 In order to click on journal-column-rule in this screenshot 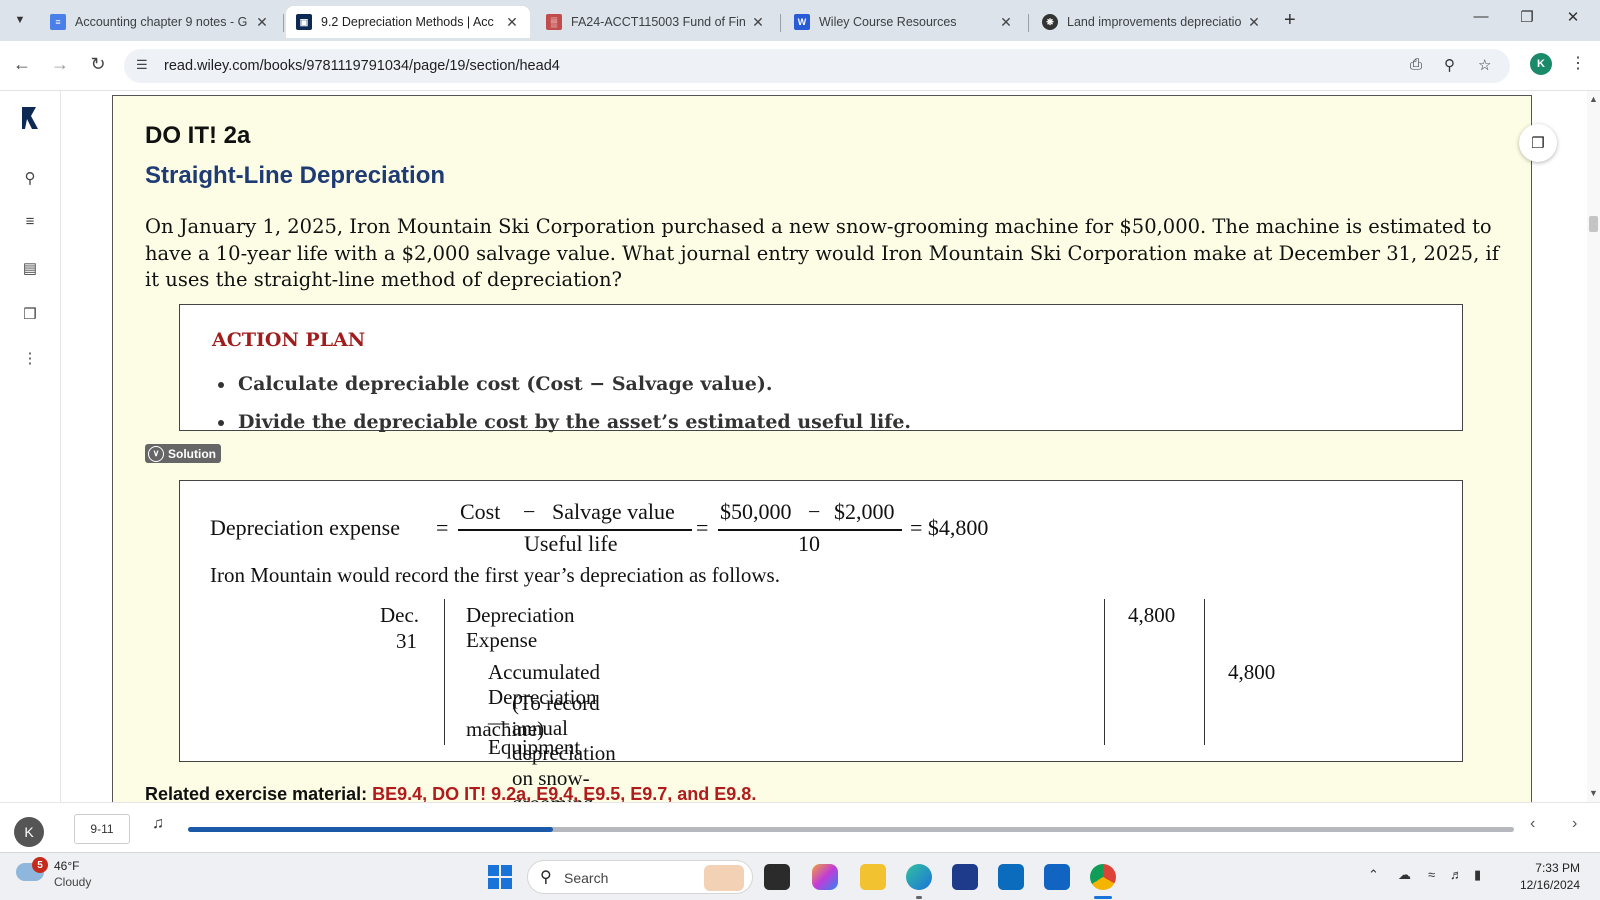, I will do `click(1104, 672)`.